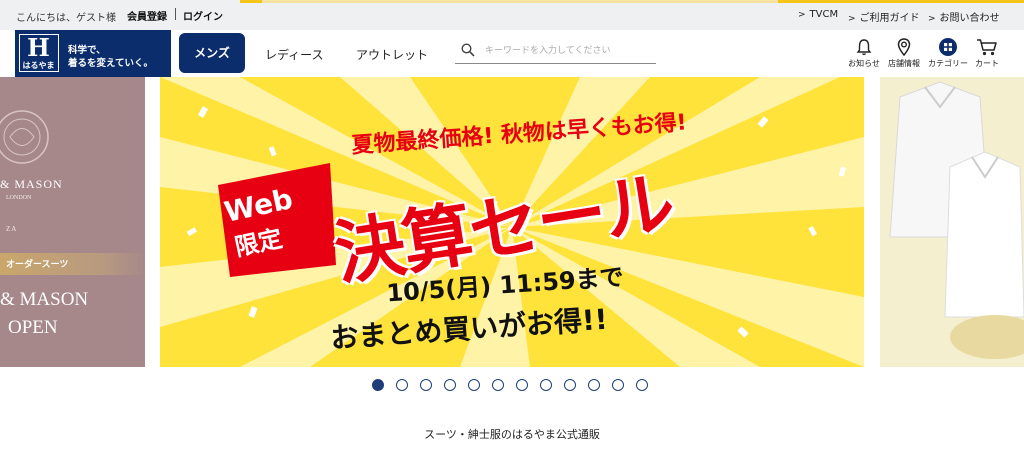 This screenshot has width=1024, height=461. What do you see at coordinates (38, 65) in the screenshot?
I see `logo-brand: はるやま` at bounding box center [38, 65].